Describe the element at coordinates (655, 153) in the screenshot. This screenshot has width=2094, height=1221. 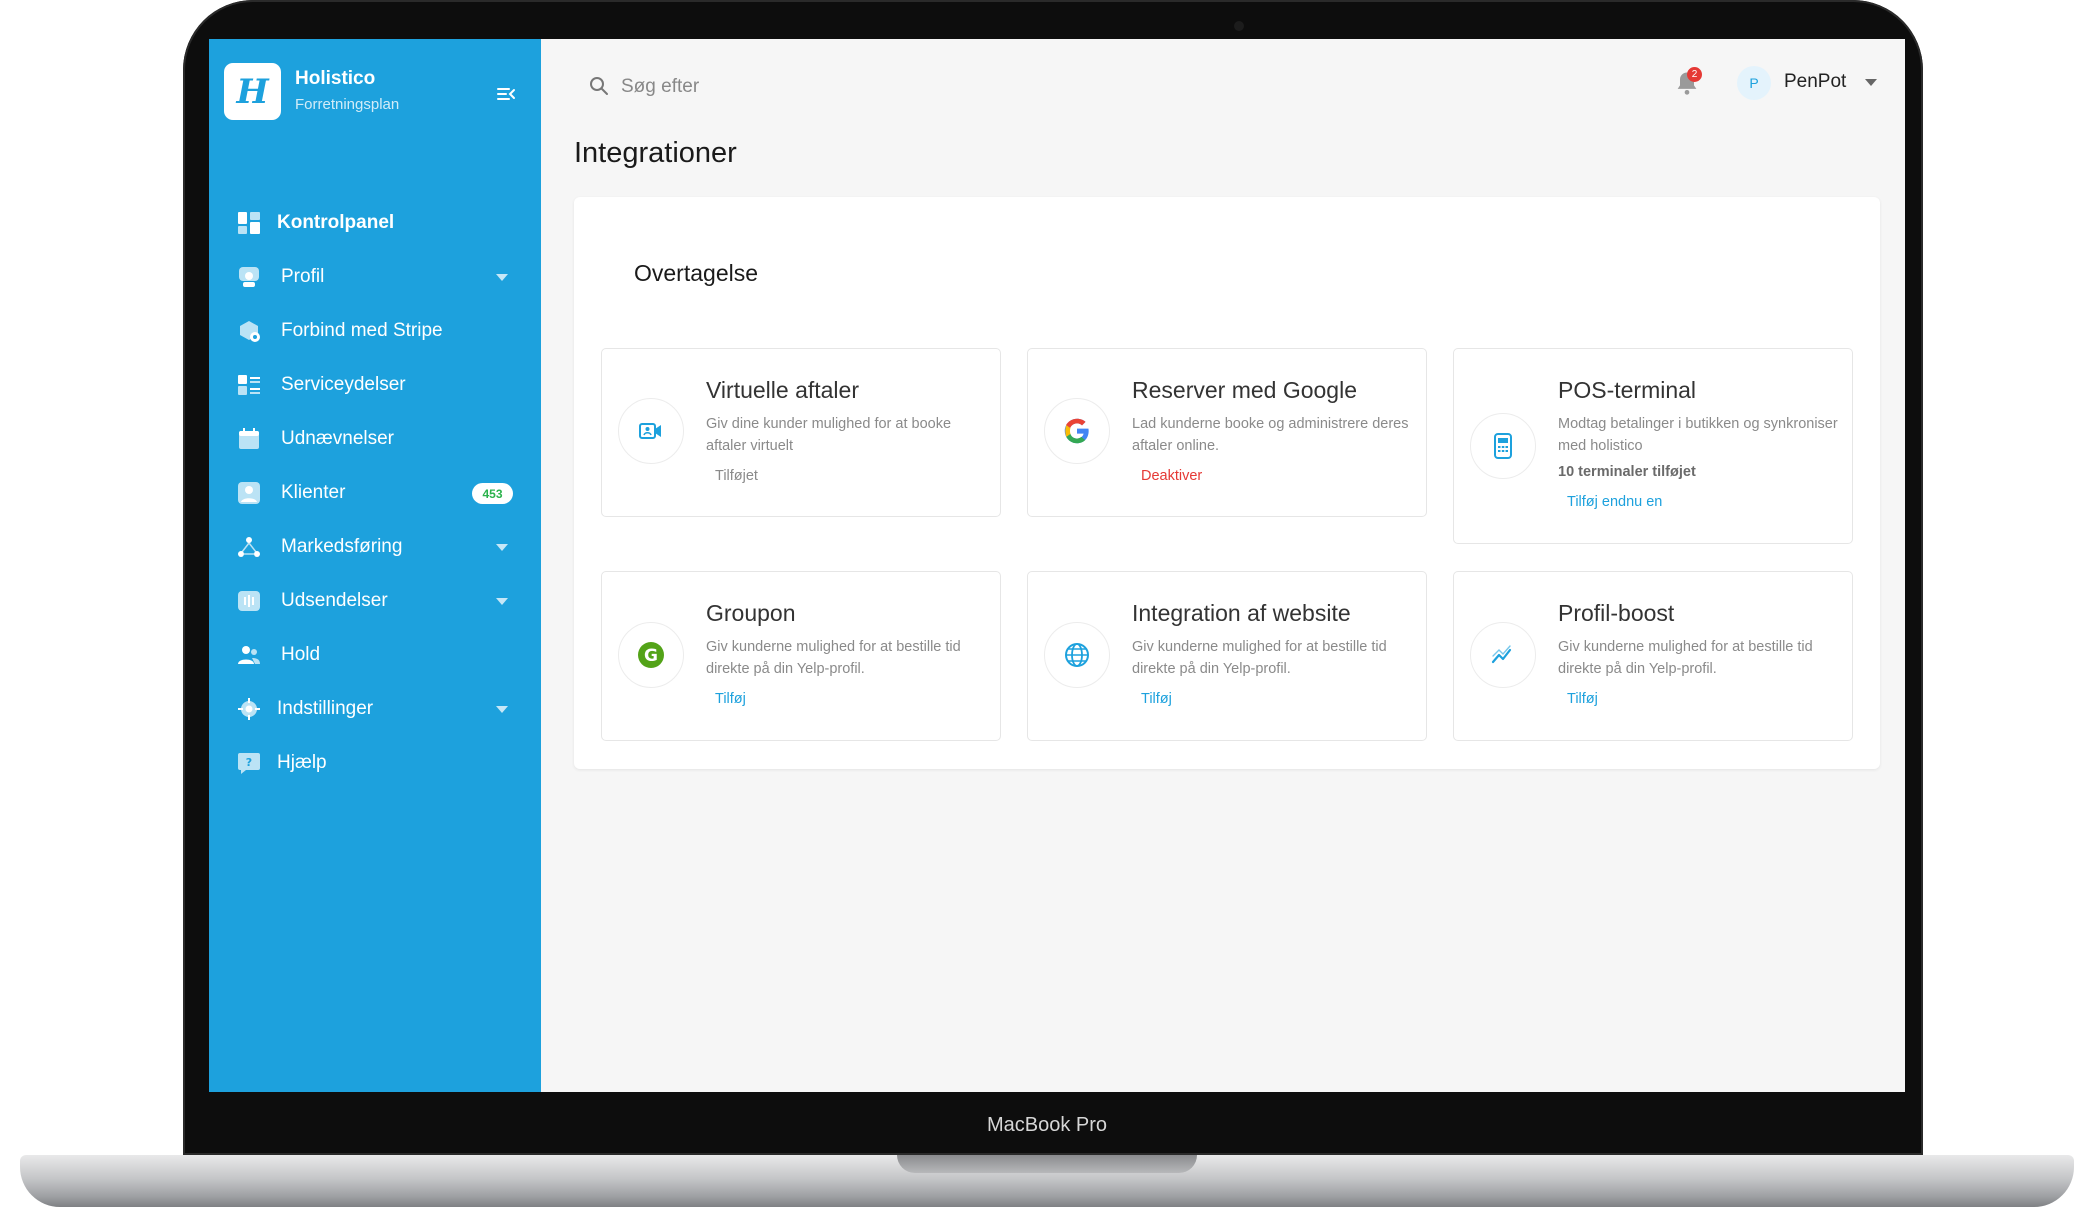
I see `page-title: Integrationer` at that location.